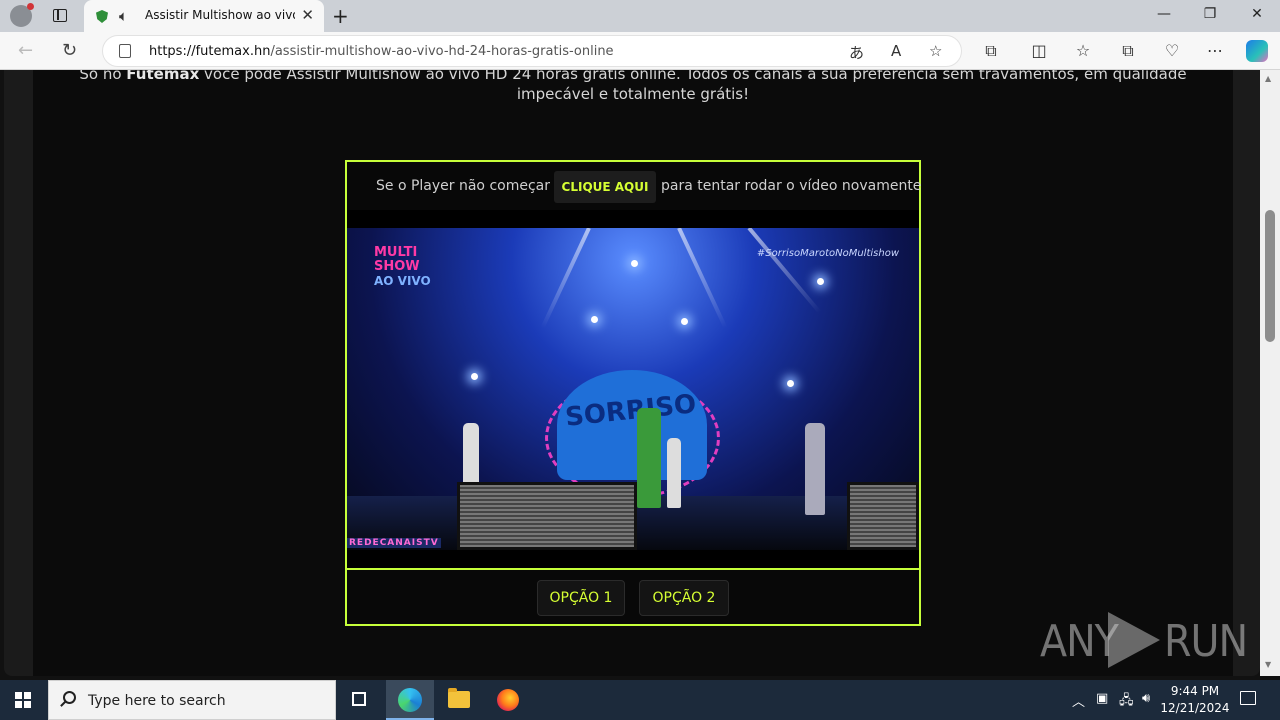  What do you see at coordinates (935, 51) in the screenshot?
I see `favorite-star-icon: ☆` at bounding box center [935, 51].